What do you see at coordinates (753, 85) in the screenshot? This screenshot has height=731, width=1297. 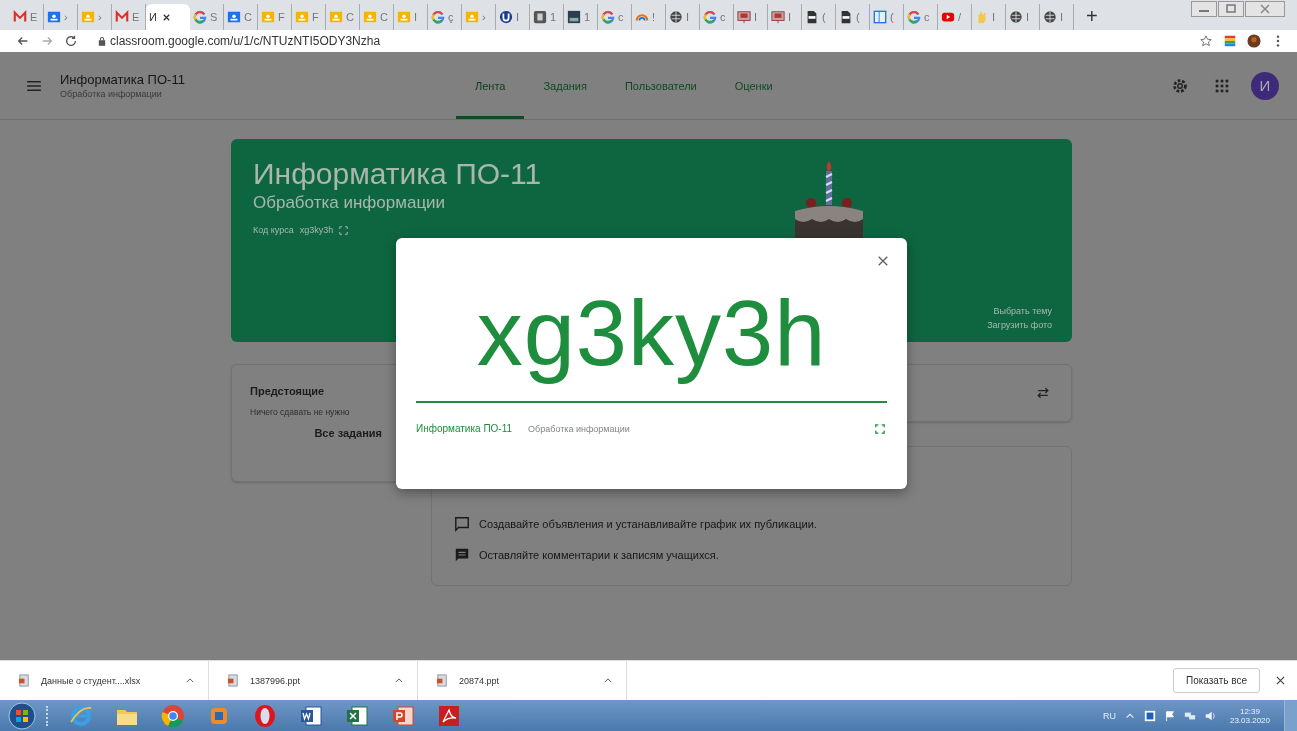 I see `nav-tab: Оценки` at bounding box center [753, 85].